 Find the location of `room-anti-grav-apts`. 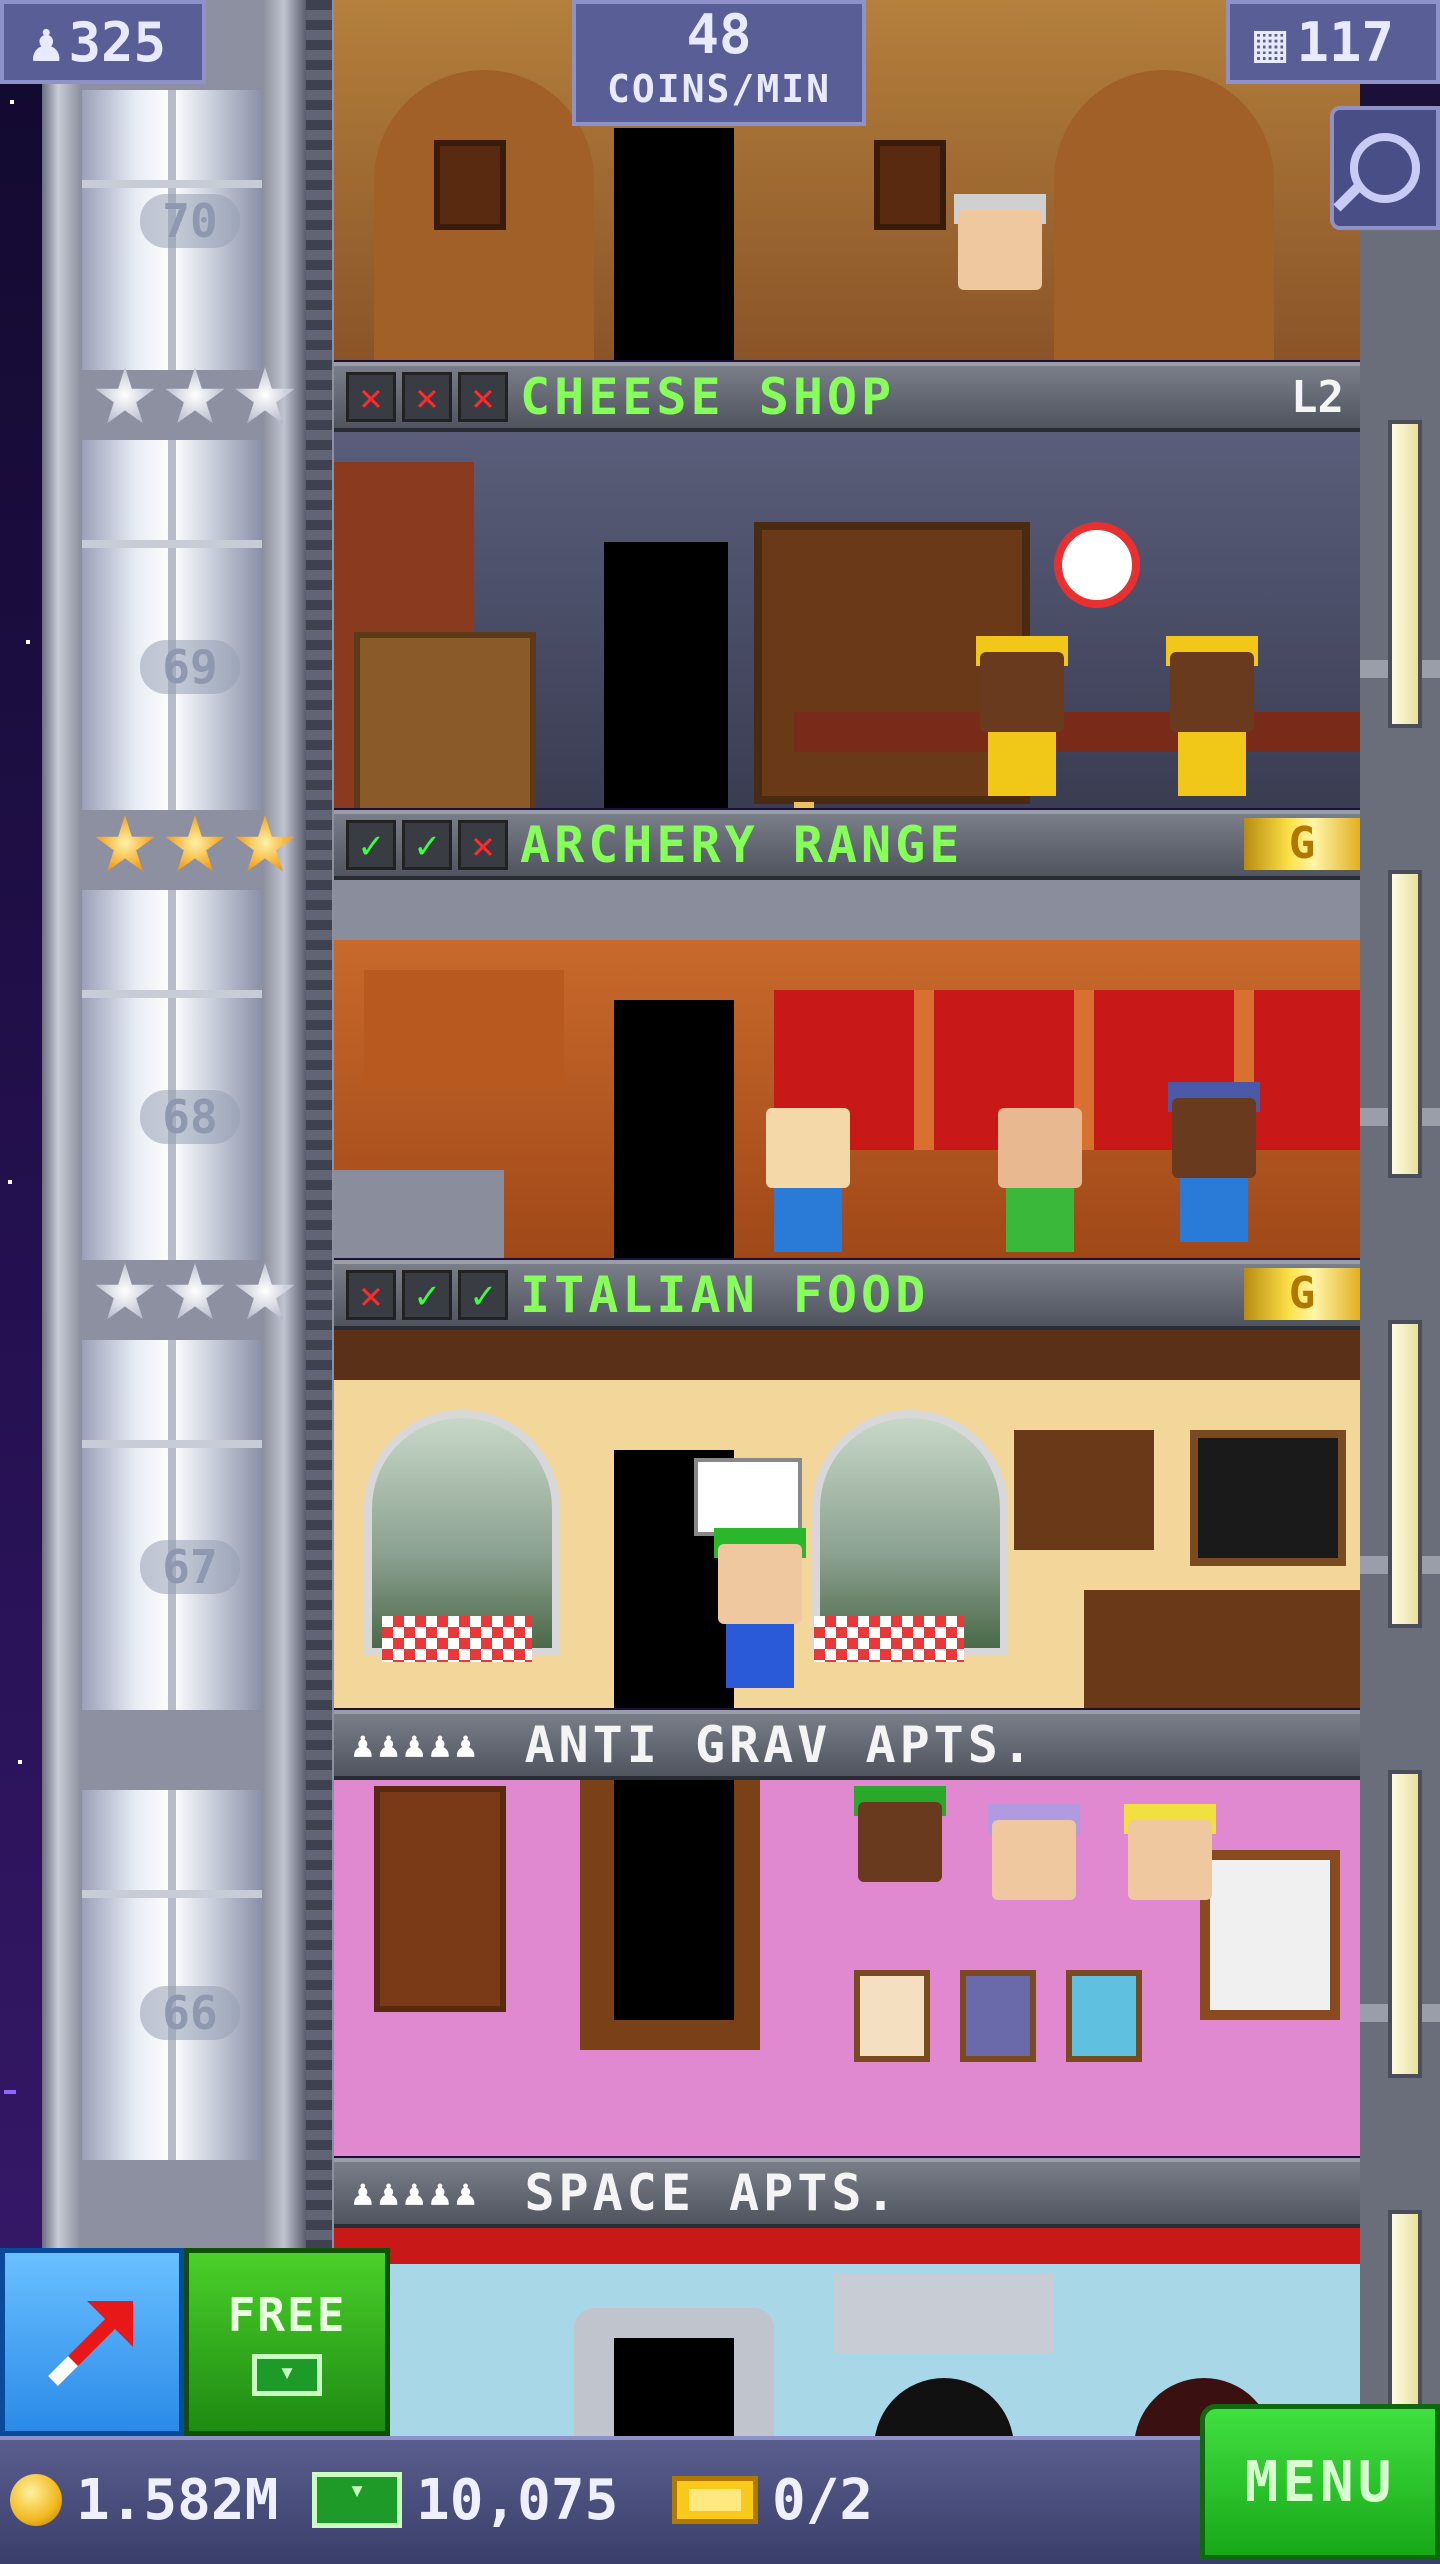

room-anti-grav-apts is located at coordinates (847, 1968).